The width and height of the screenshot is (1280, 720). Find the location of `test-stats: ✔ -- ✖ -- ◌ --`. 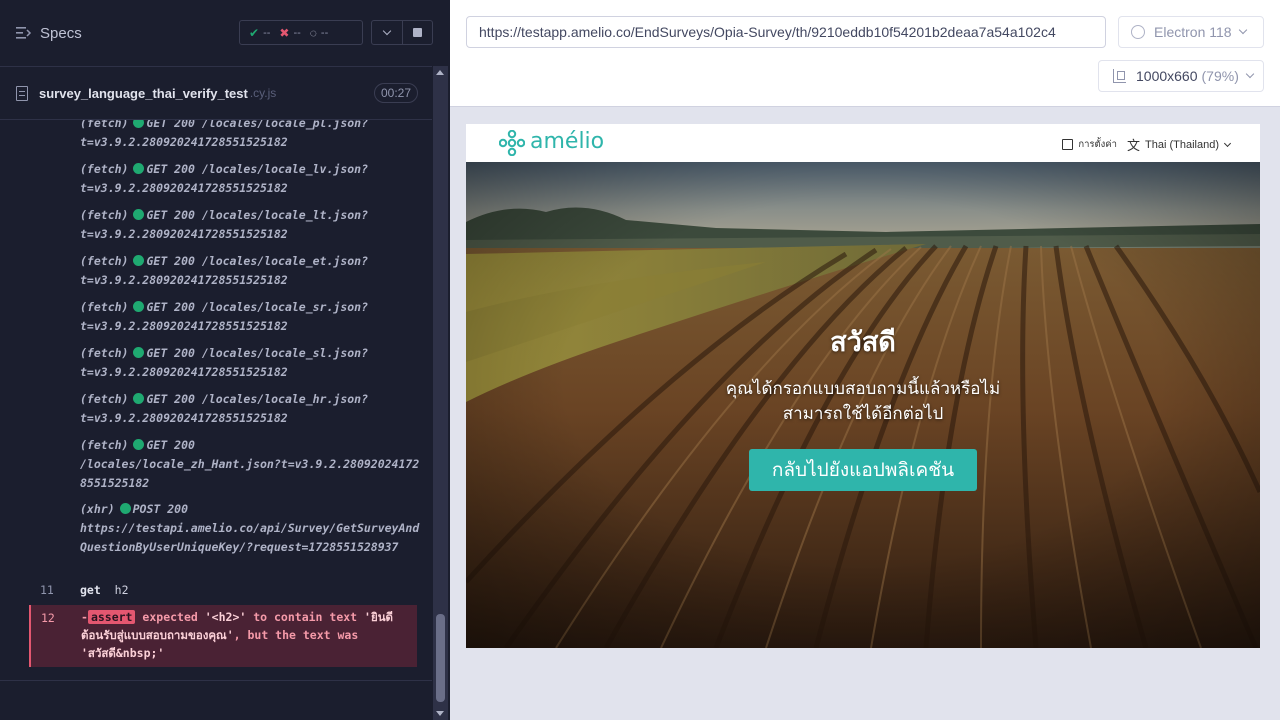

test-stats: ✔ -- ✖ -- ◌ -- is located at coordinates (301, 32).